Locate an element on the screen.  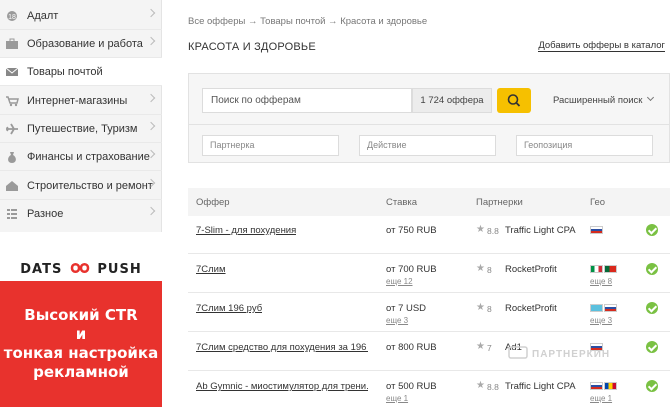
search-input: Поиск по офферам is located at coordinates (307, 100).